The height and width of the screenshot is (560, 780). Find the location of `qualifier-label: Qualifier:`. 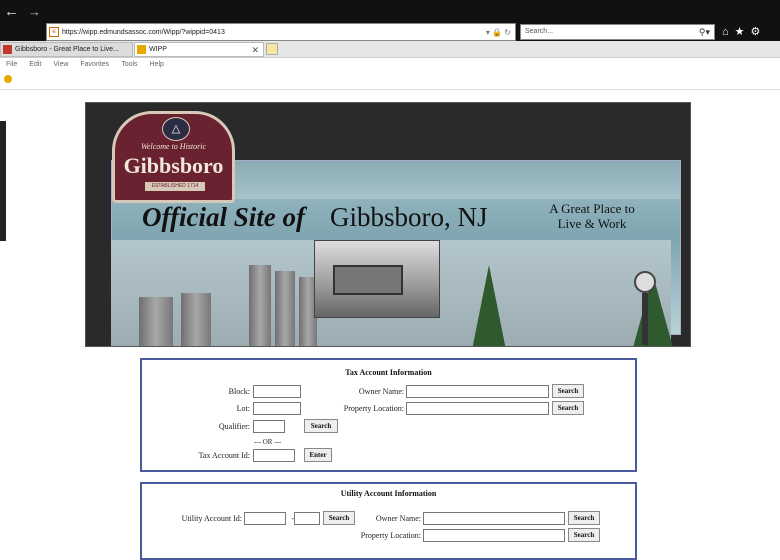

qualifier-label: Qualifier: is located at coordinates (234, 426).